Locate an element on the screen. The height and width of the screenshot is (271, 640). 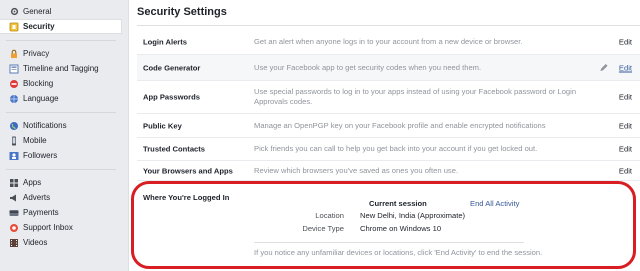
gear-icon is located at coordinates (14, 12).